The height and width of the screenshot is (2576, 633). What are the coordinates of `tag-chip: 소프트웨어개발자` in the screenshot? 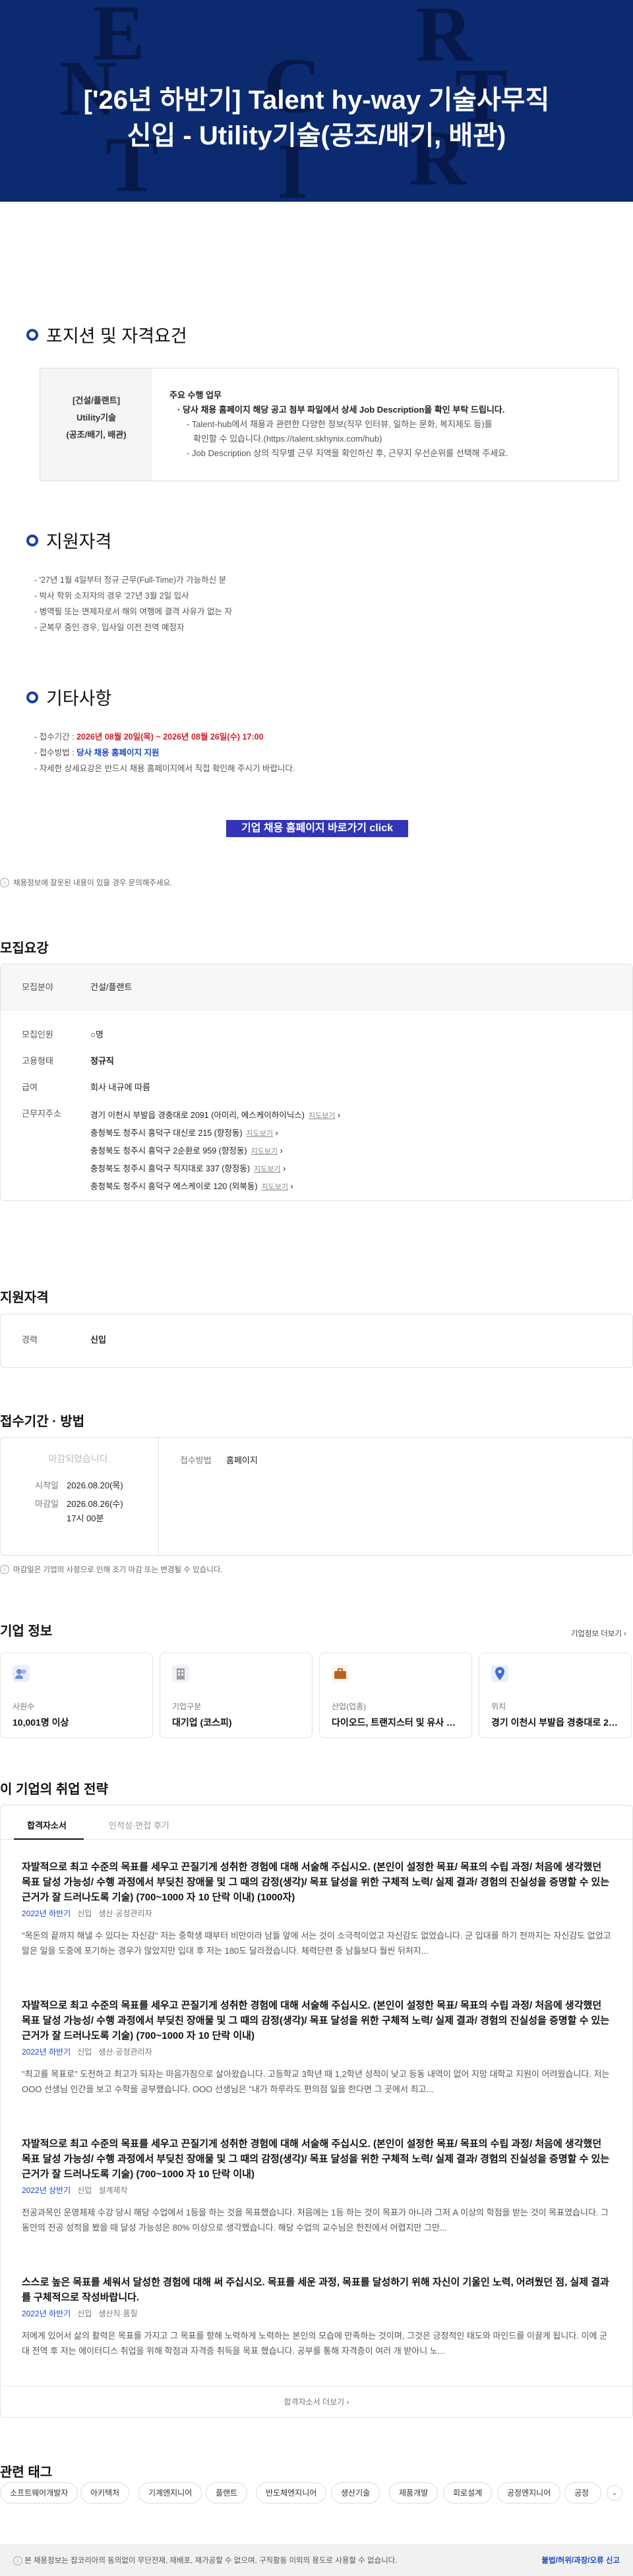 It's located at (39, 2493).